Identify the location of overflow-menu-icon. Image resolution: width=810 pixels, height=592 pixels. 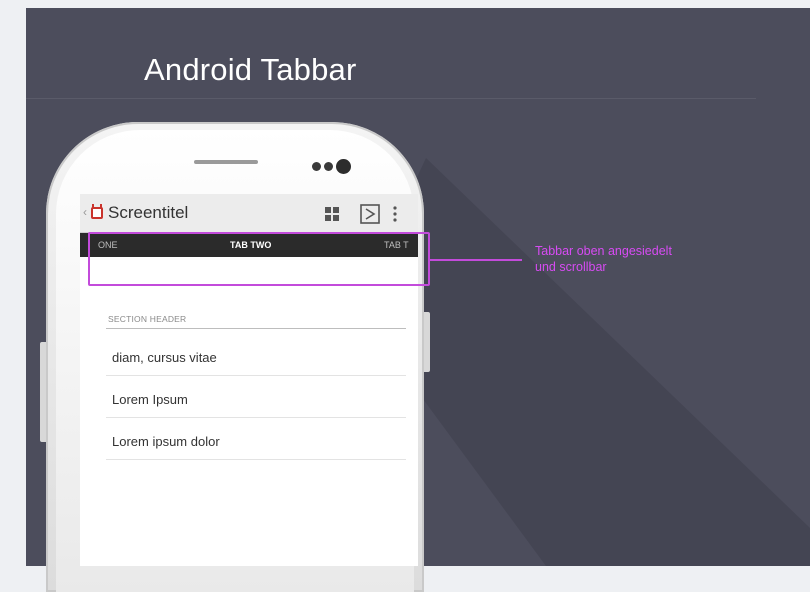
(395, 214).